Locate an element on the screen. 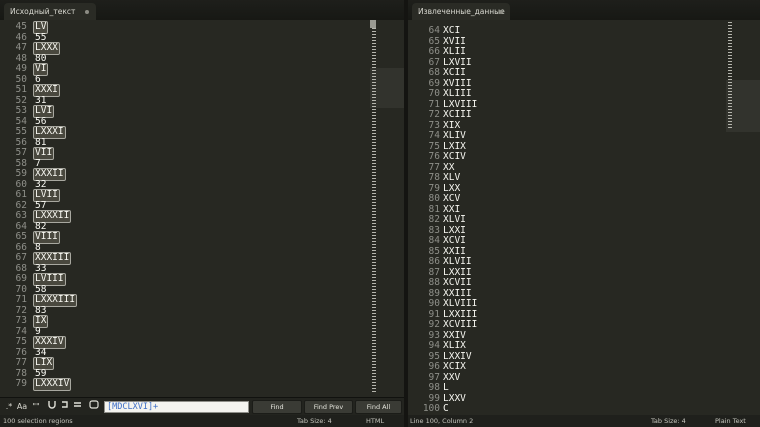 Image resolution: width=760 pixels, height=427 pixels. find-button: Find is located at coordinates (277, 407).